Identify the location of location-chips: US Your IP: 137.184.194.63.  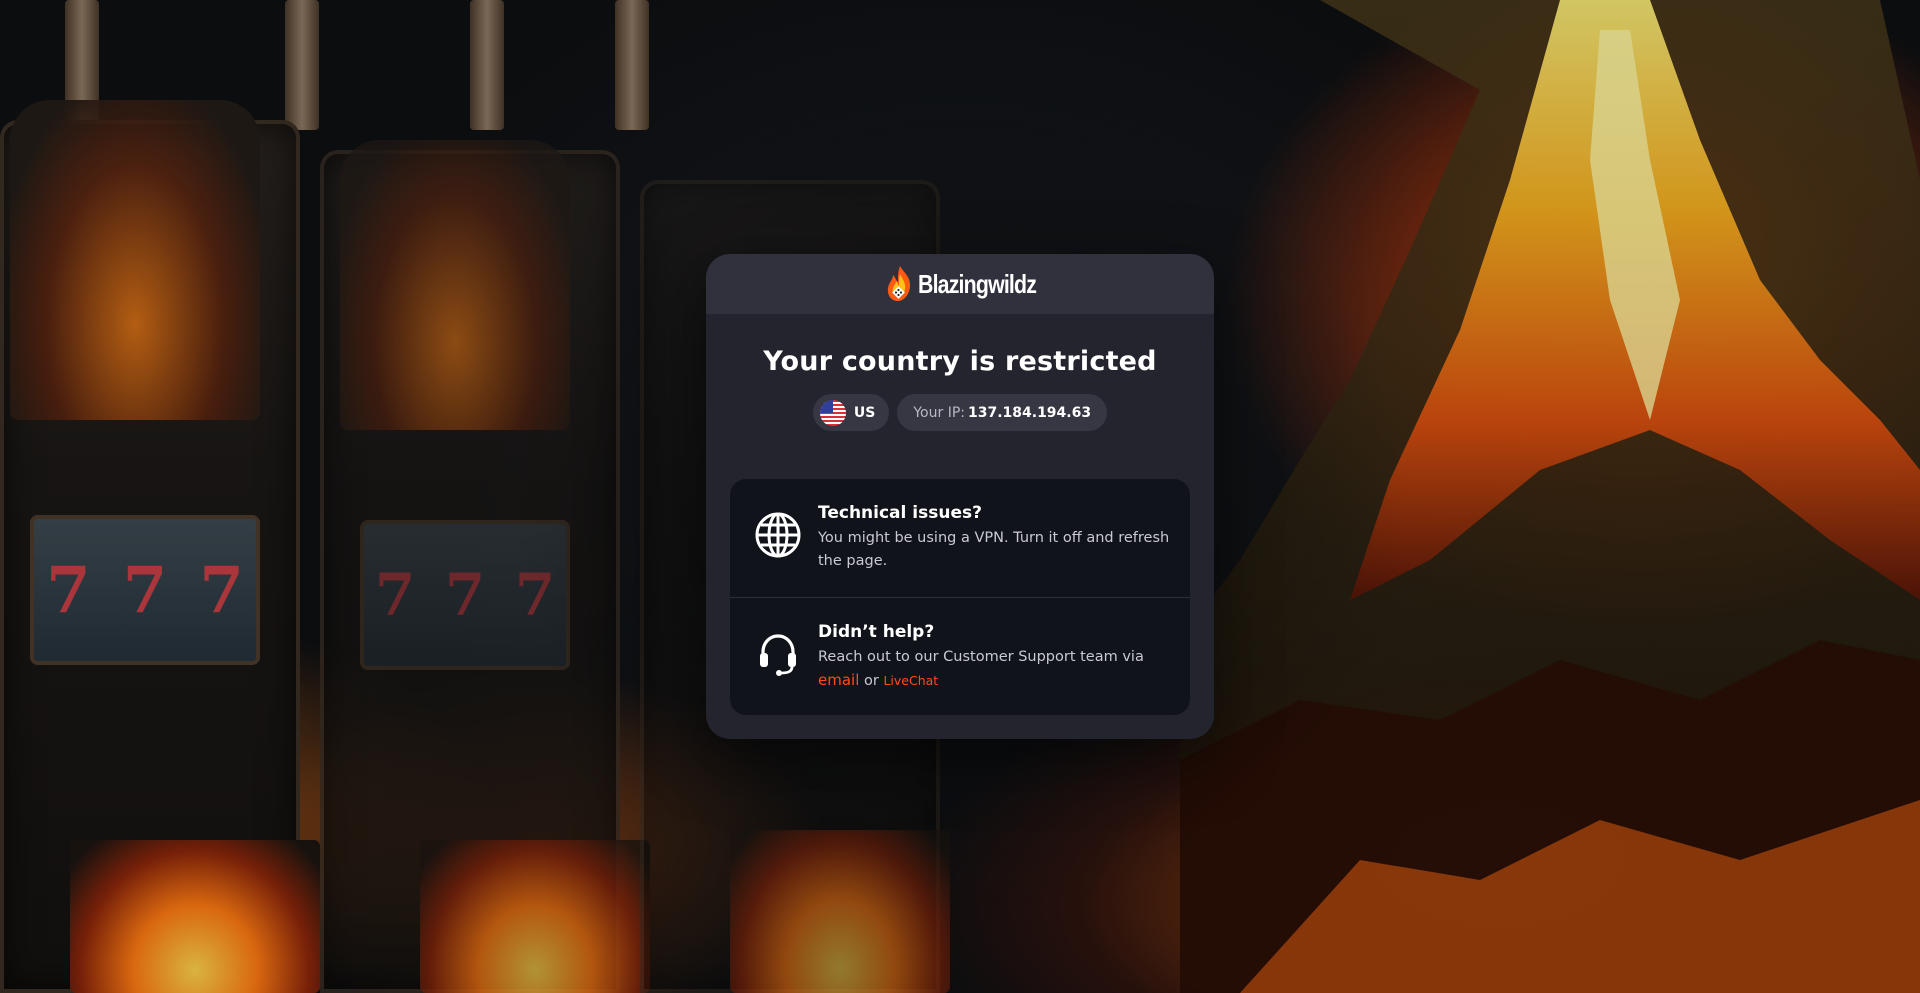
(960, 412).